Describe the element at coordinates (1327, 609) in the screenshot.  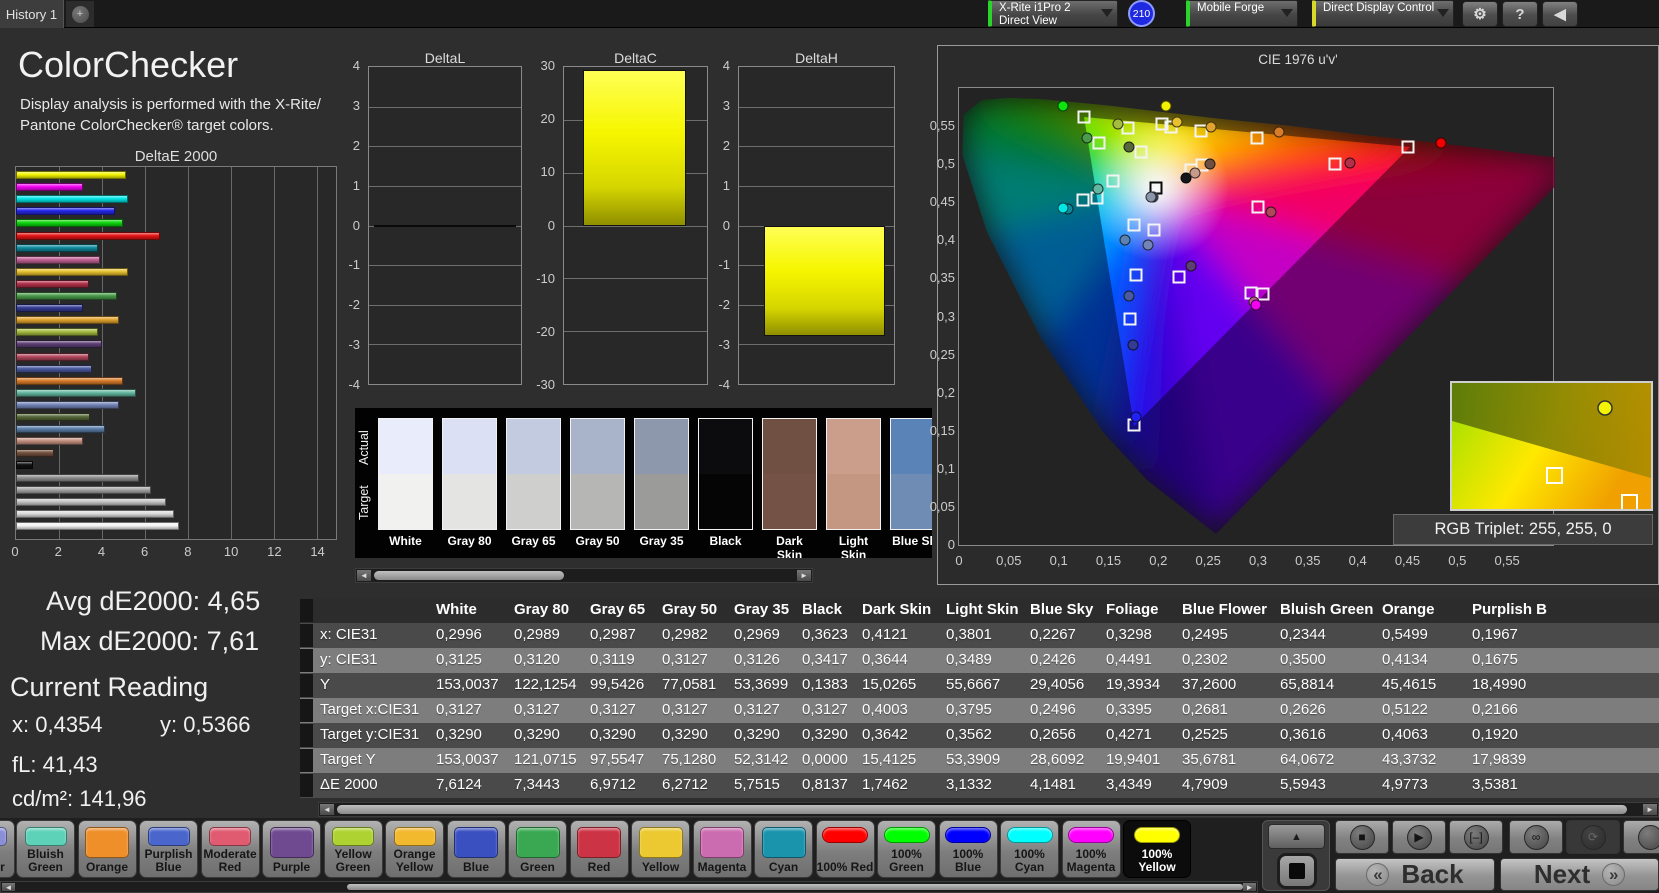
I see `table-header-bluish-green: Bluish Green` at that location.